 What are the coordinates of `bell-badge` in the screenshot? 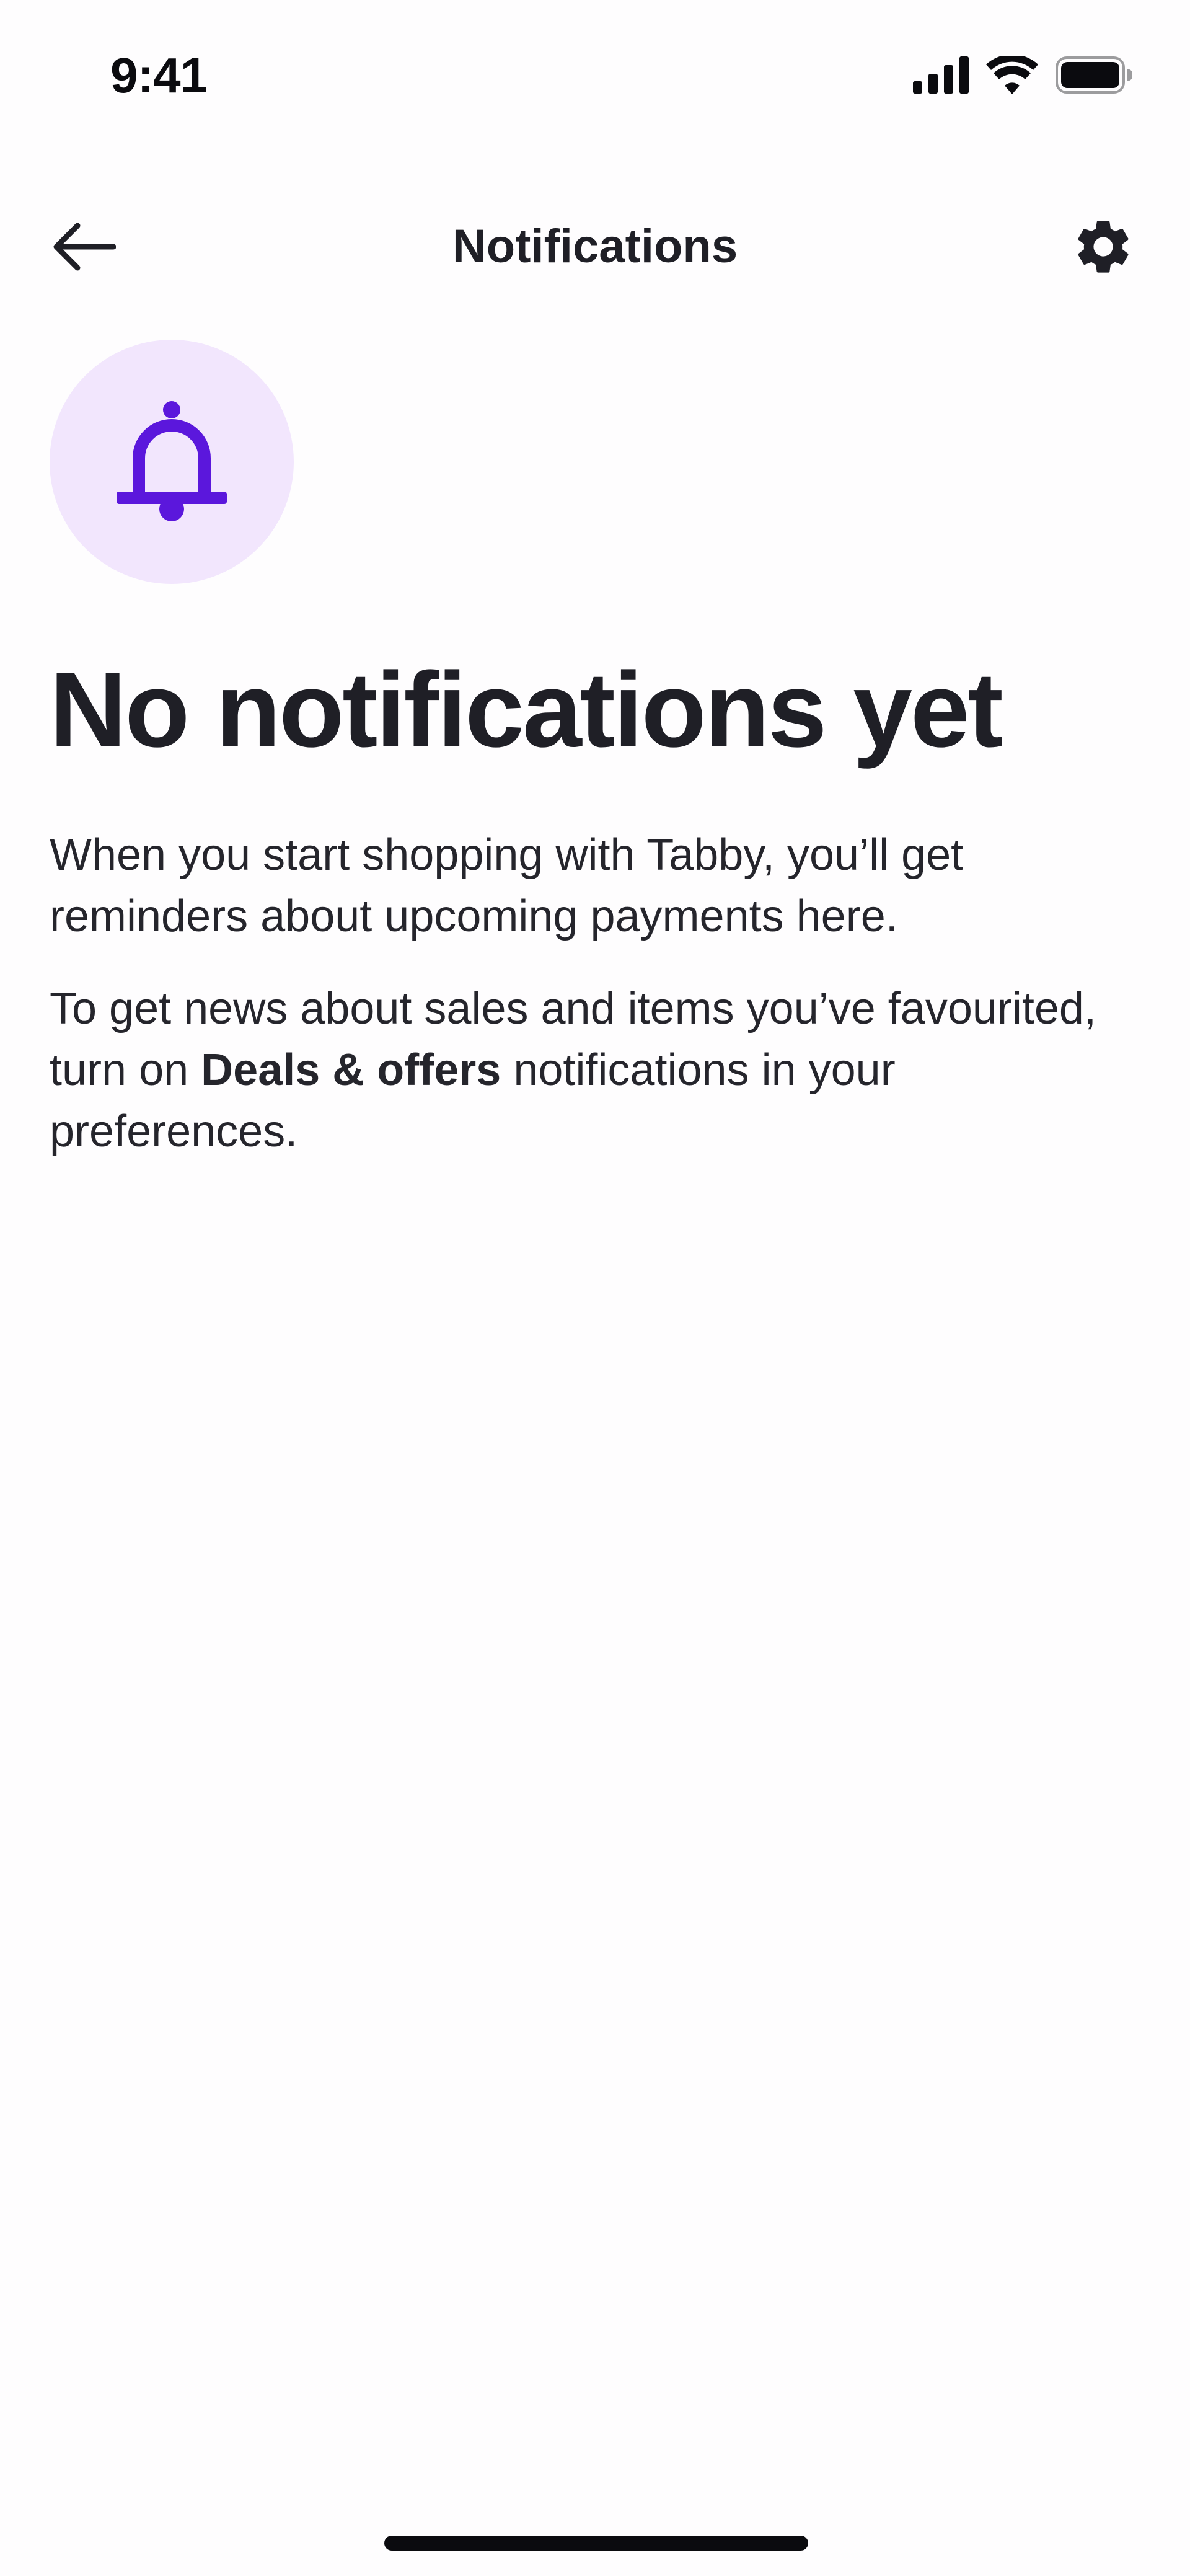 It's located at (172, 462).